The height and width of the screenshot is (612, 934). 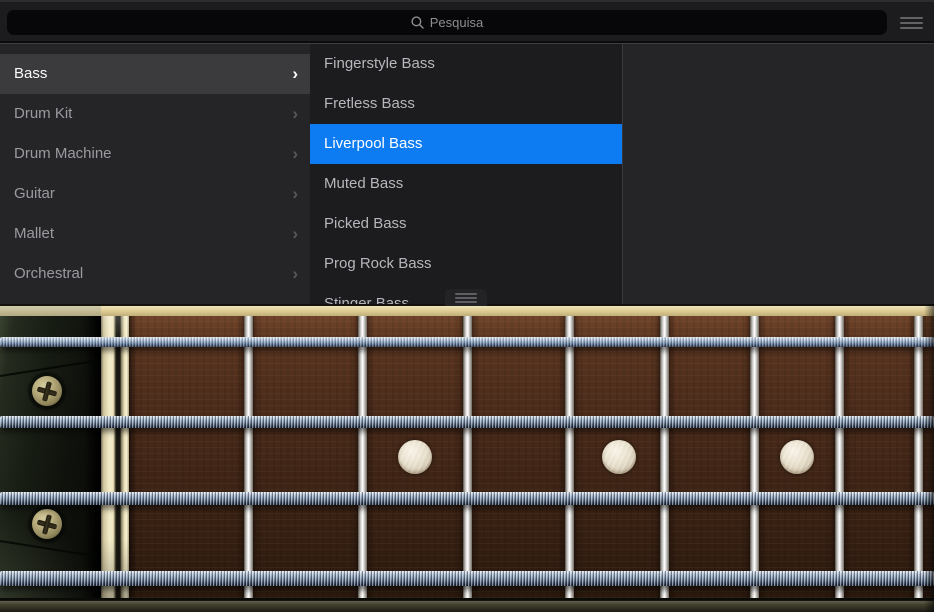 I want to click on search-input, so click(x=447, y=22).